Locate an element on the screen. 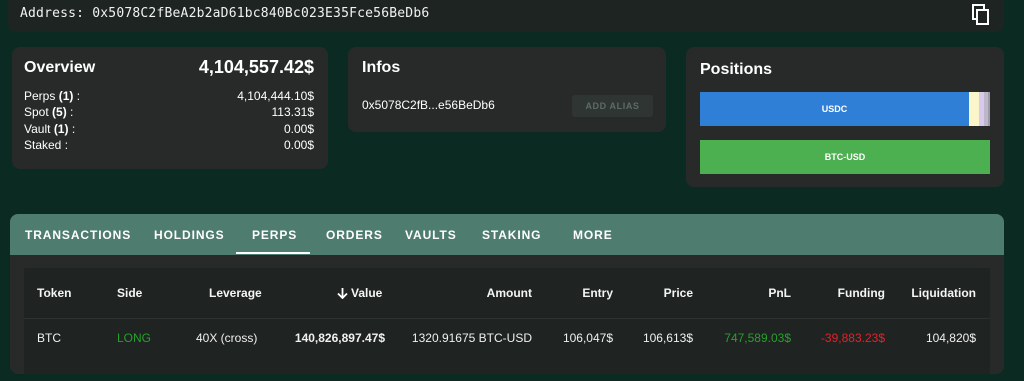 The width and height of the screenshot is (1024, 381). column-header-amount: Amount is located at coordinates (509, 293).